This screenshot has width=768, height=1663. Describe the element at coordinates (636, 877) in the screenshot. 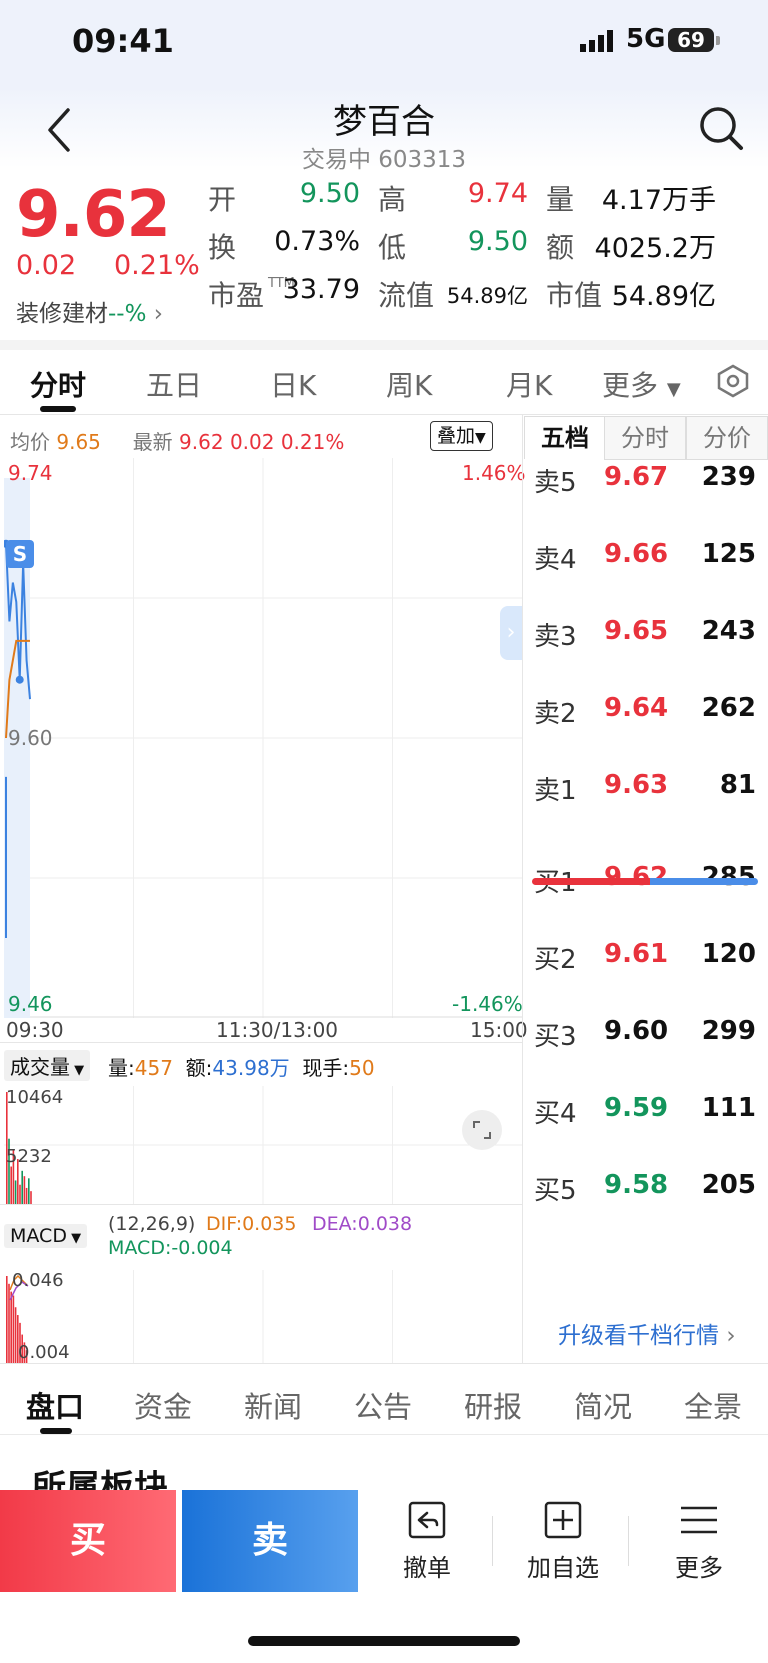

I see `bid-price: 9.62` at that location.